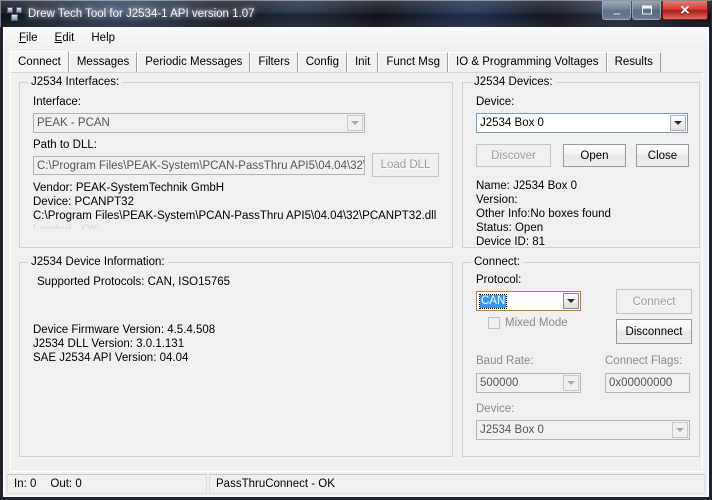 The image size is (712, 500). I want to click on device-combo: J2534 Box 0, so click(582, 123).